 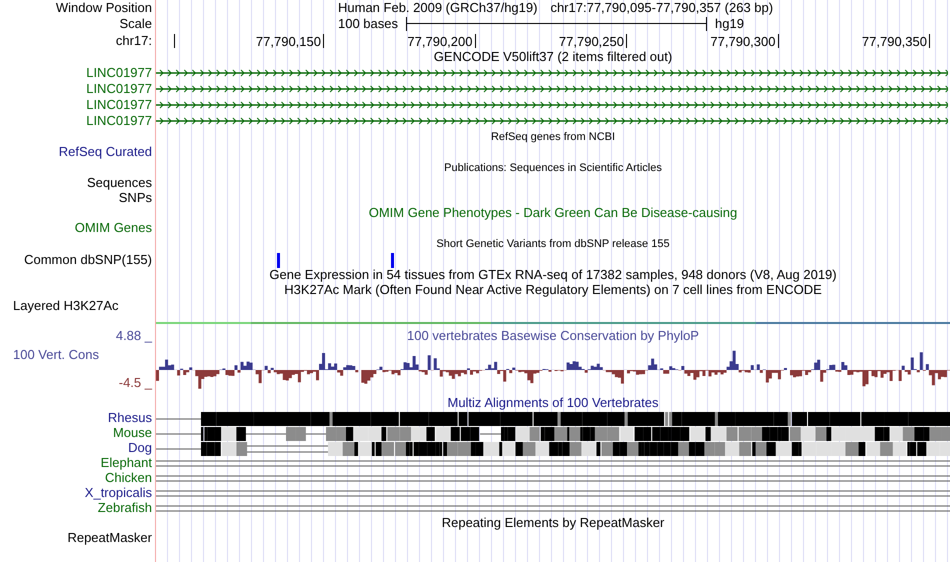 What do you see at coordinates (729, 24) in the screenshot?
I see `assembly-name: hg19` at bounding box center [729, 24].